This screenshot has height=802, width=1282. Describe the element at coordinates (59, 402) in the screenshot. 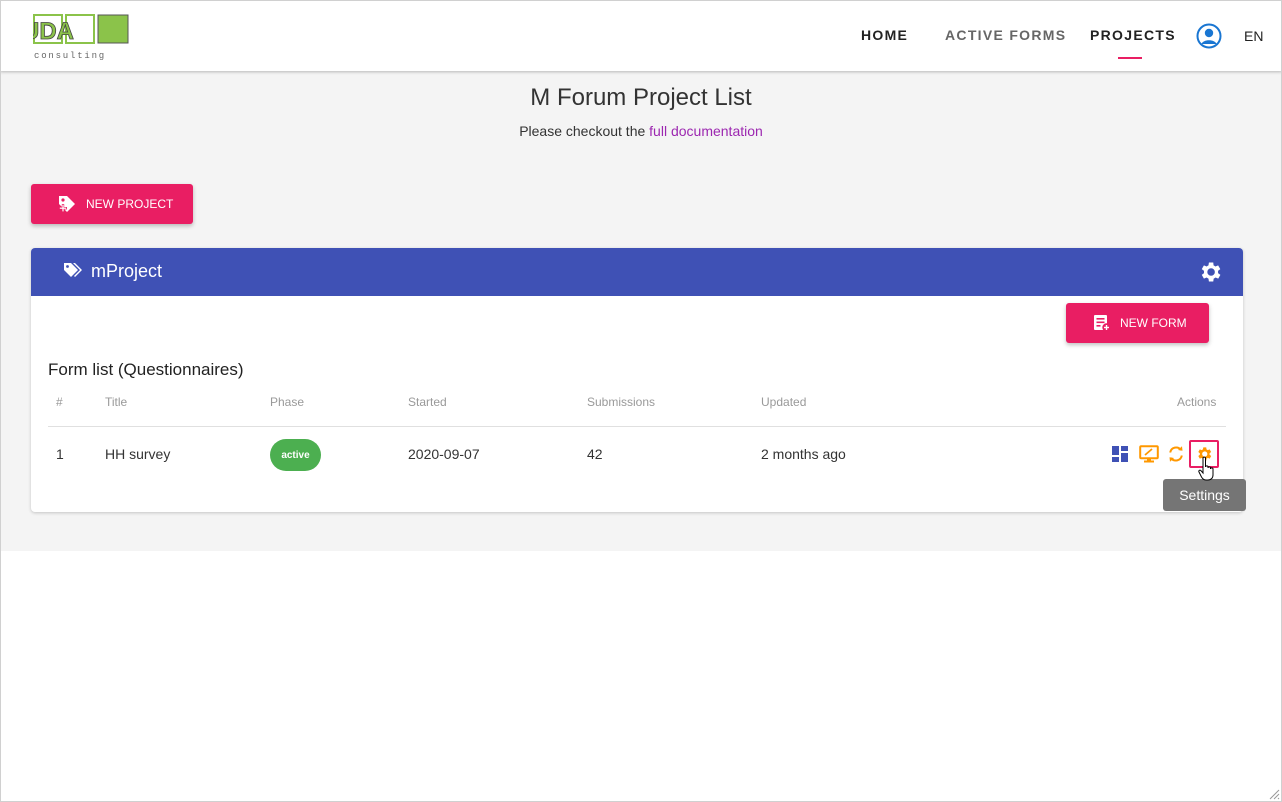

I see `column-header-index: #` at that location.